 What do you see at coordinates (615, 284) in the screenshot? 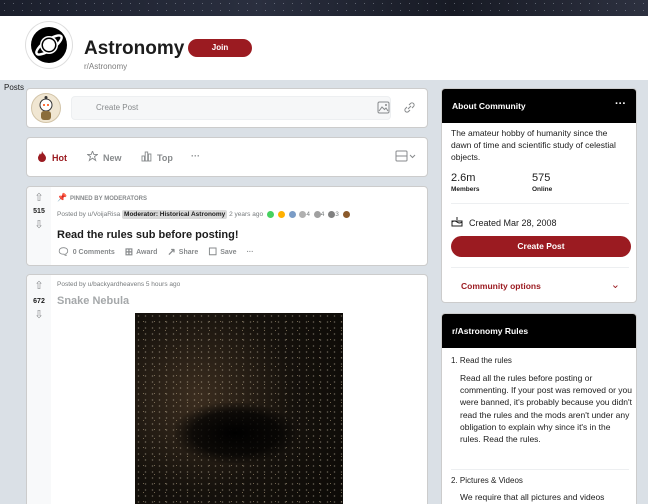
I see `chevron-down-icon: ⌄` at bounding box center [615, 284].